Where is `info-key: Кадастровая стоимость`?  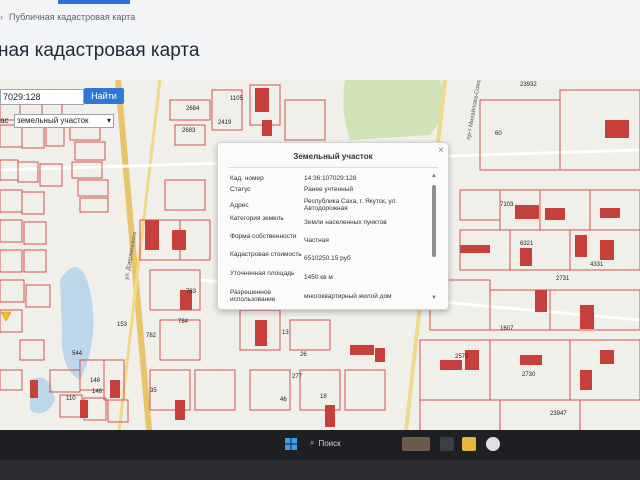 info-key: Кадастровая стоимость is located at coordinates (266, 254).